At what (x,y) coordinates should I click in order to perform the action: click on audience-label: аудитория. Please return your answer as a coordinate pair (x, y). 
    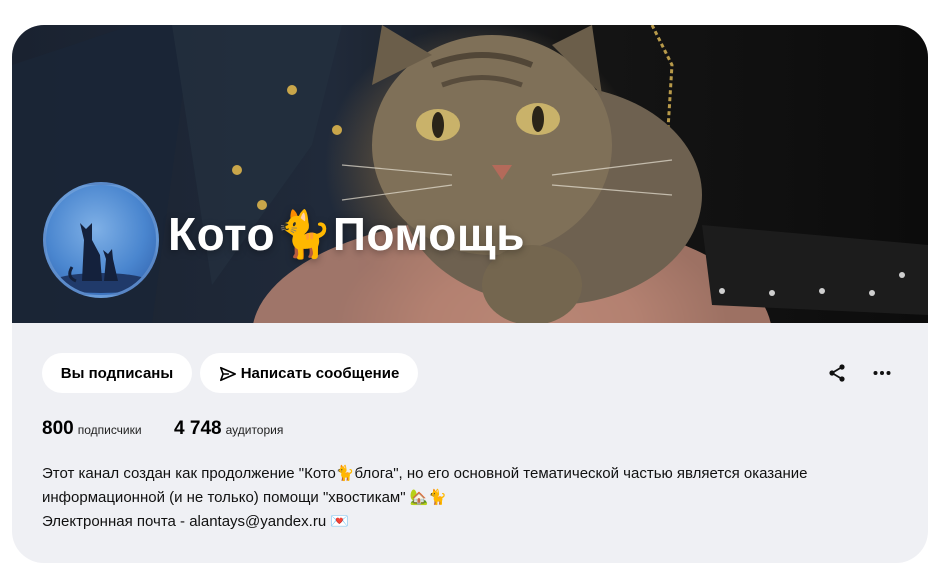
    Looking at the image, I should click on (254, 430).